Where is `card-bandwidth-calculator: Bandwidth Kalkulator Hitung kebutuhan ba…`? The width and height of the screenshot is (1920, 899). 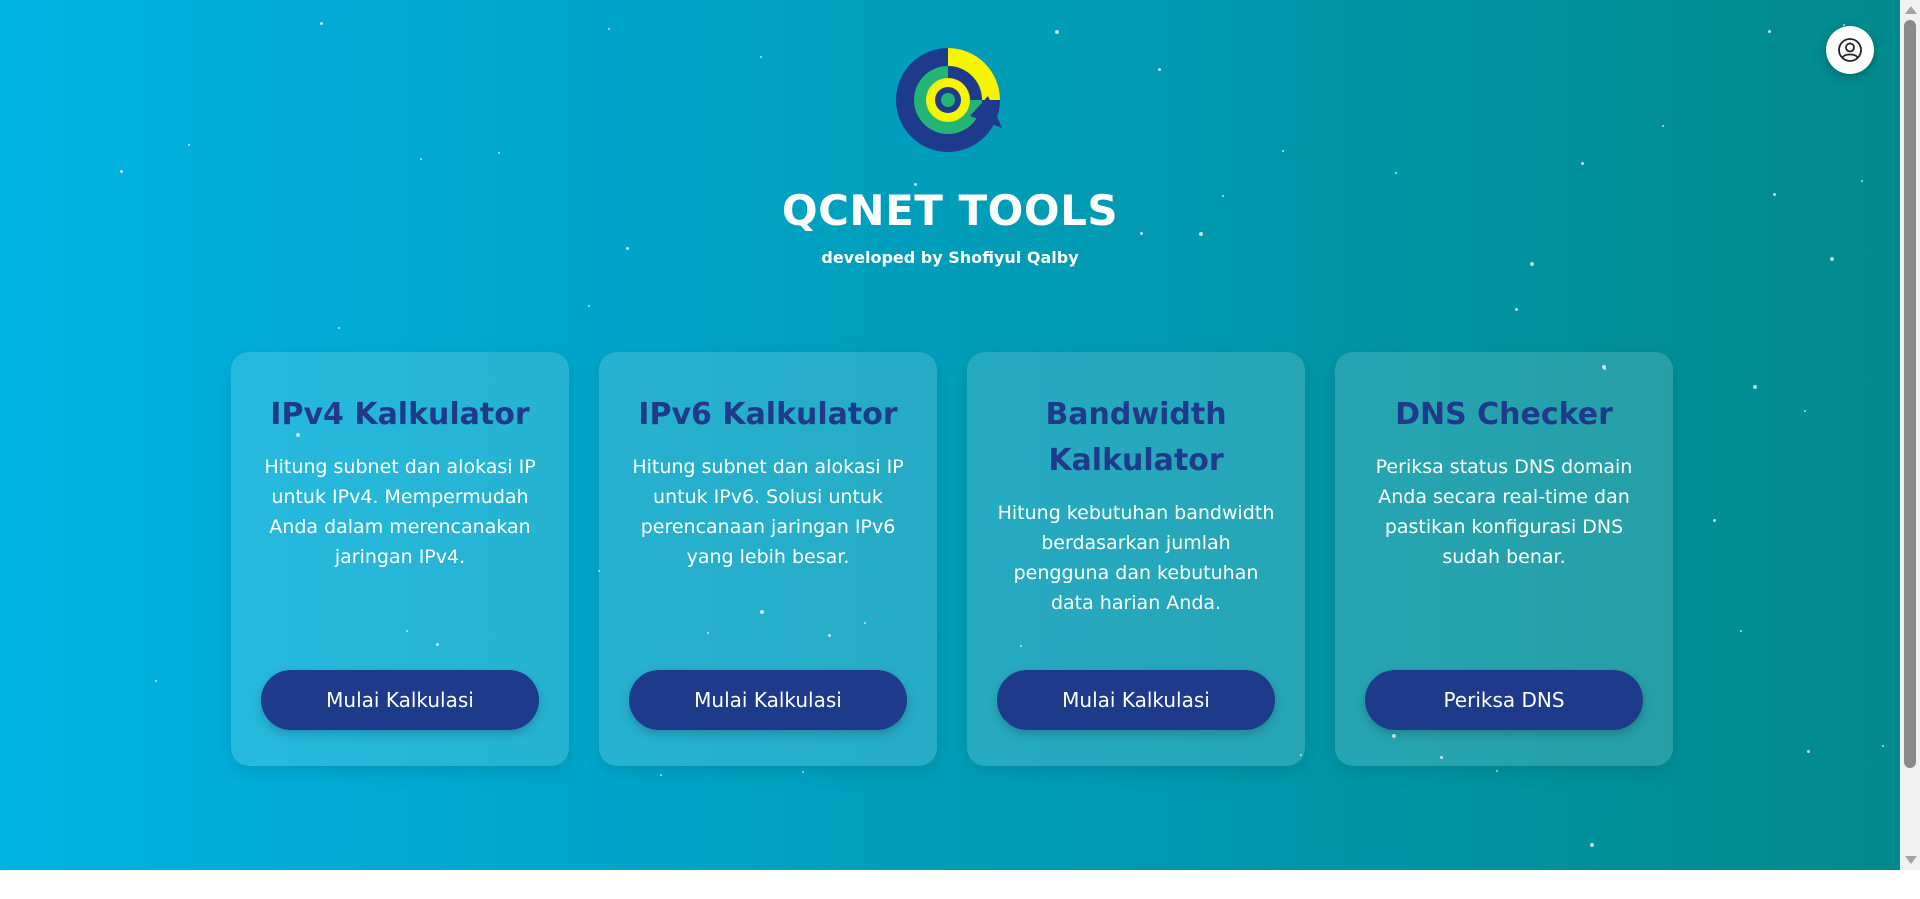 card-bandwidth-calculator: Bandwidth Kalkulator Hitung kebutuhan ba… is located at coordinates (1136, 559).